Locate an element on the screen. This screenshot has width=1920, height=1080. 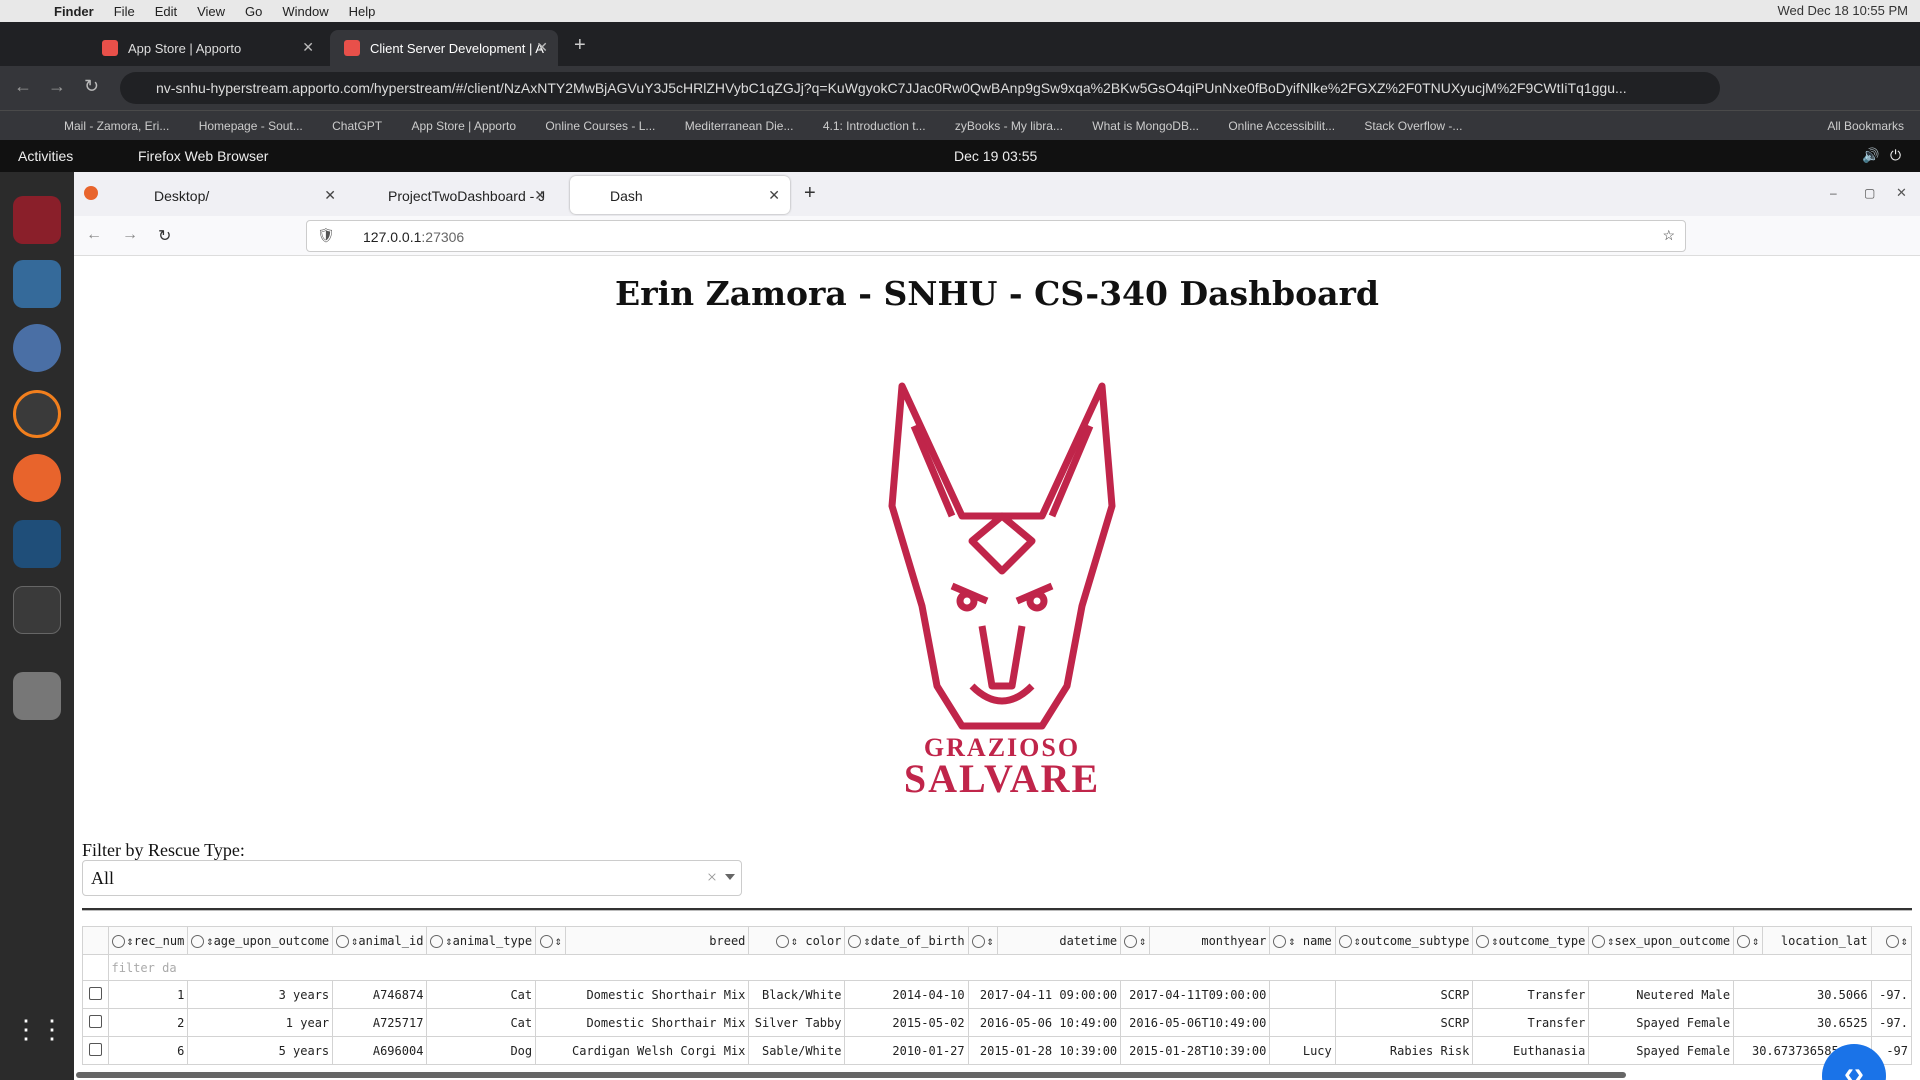
firefox-tab-desktop: Desktop/ ✕ is located at coordinates (230, 195).